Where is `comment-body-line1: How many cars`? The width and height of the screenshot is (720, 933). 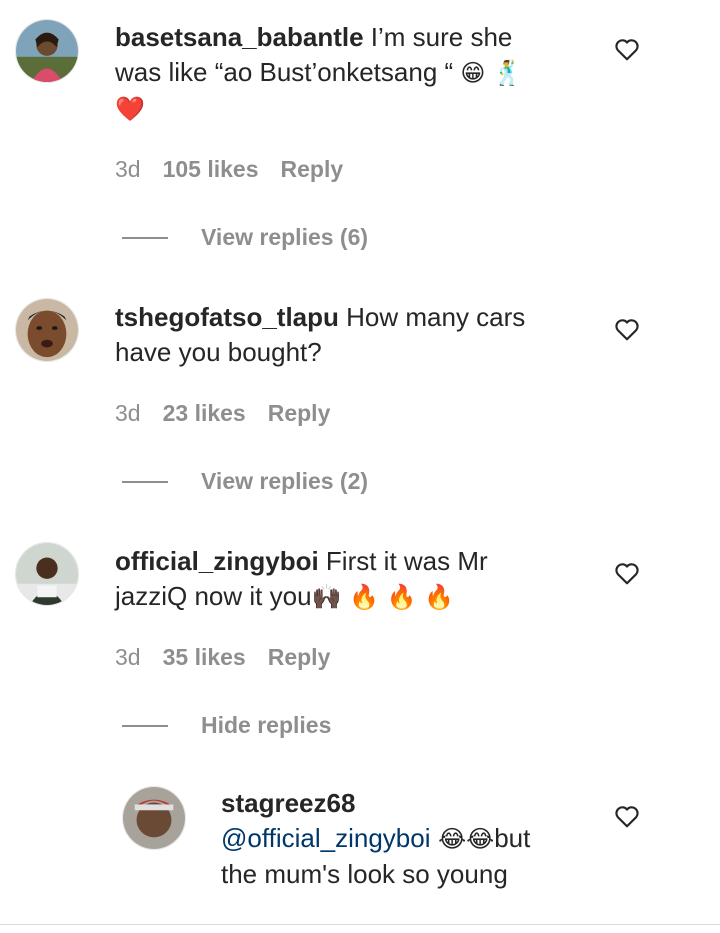 comment-body-line1: How many cars is located at coordinates (432, 317).